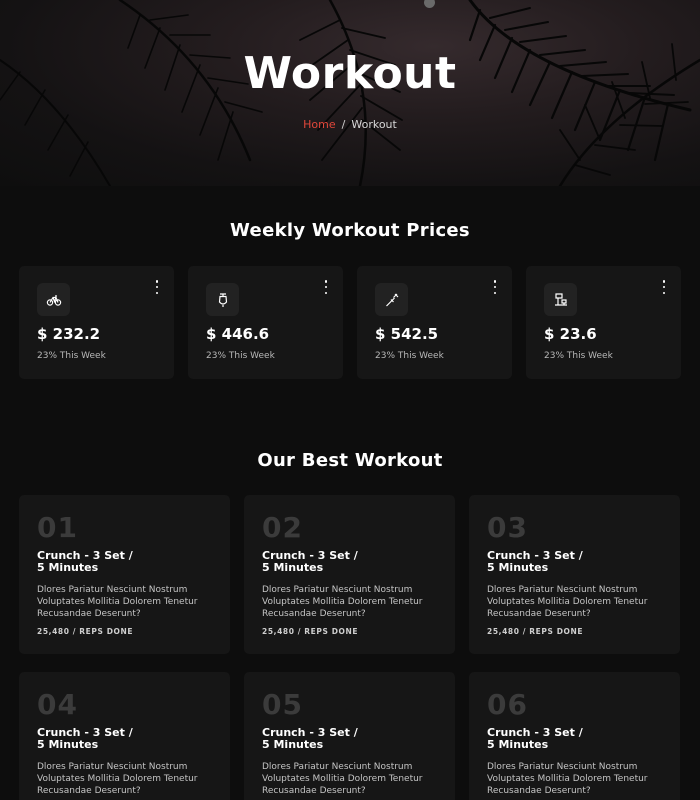  Describe the element at coordinates (96, 322) in the screenshot. I see `price-card: $ 232.2 23% This Week` at that location.